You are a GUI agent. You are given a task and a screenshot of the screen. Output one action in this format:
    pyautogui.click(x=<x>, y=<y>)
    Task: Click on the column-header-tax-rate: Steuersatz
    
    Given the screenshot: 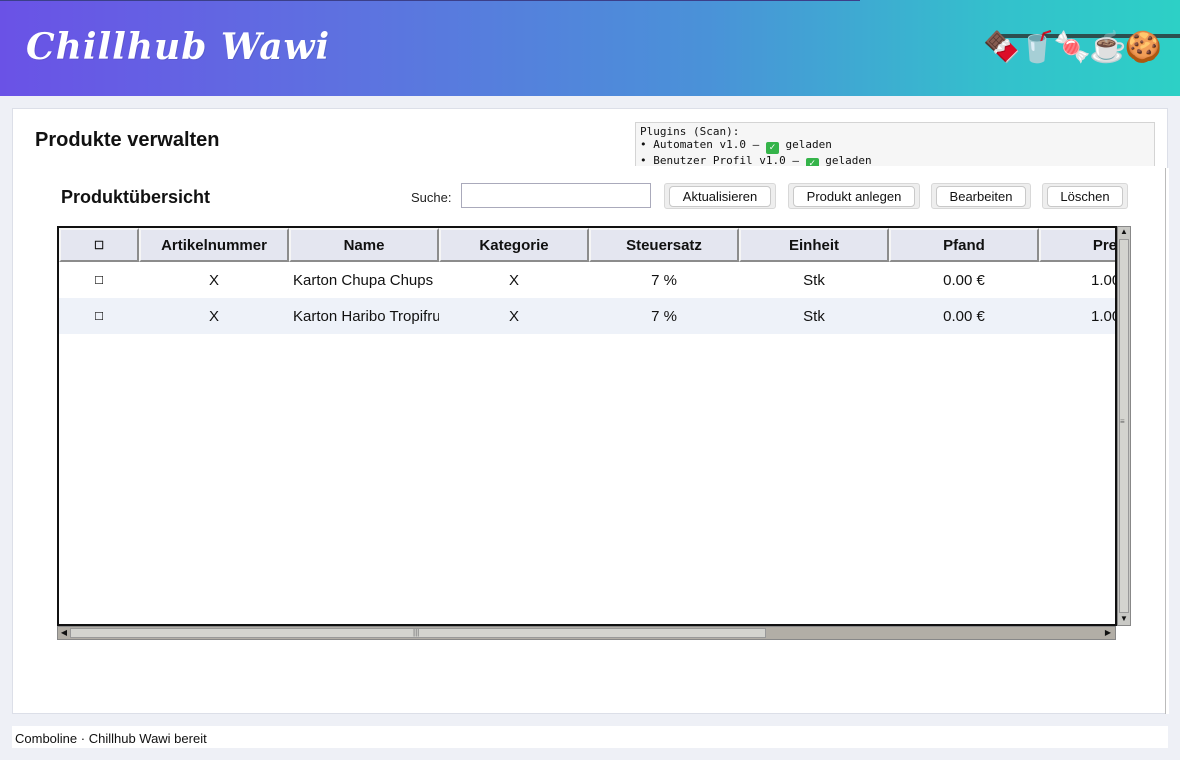 What is the action you would take?
    pyautogui.click(x=664, y=245)
    